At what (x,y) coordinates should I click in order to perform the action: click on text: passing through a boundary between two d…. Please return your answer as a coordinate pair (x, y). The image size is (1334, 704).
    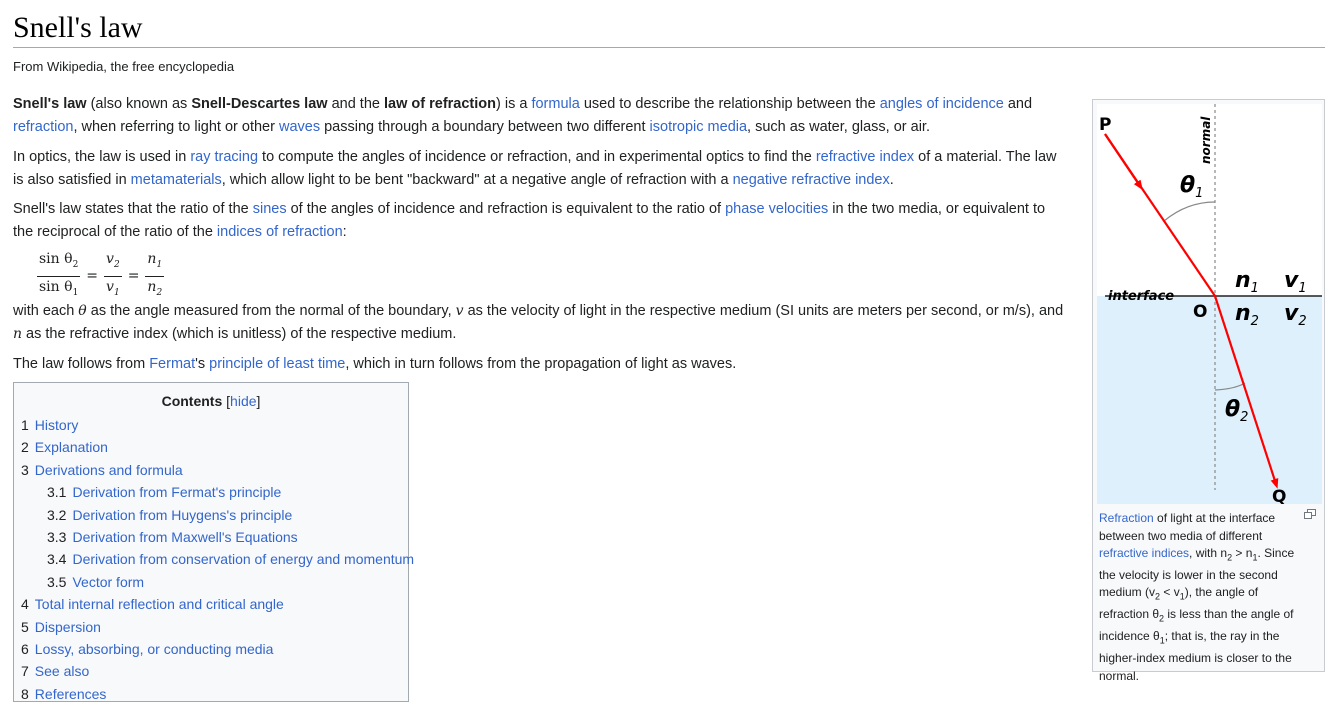
    Looking at the image, I should click on (485, 127).